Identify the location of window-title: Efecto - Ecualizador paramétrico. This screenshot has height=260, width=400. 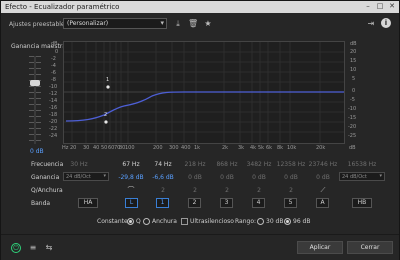
(62, 7).